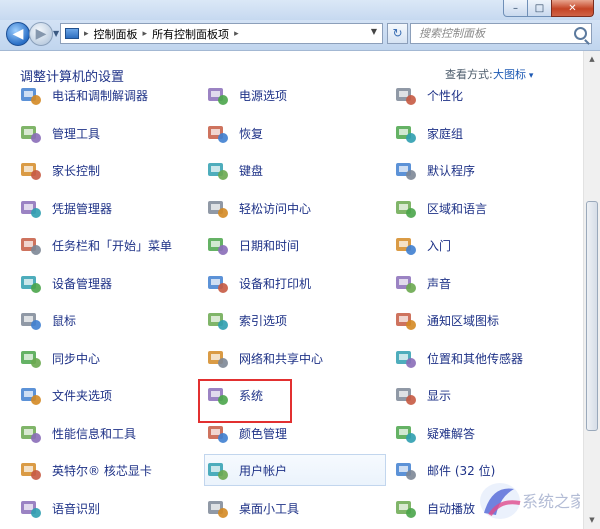 The height and width of the screenshot is (529, 600). What do you see at coordinates (72, 33) in the screenshot?
I see `control-panel-icon` at bounding box center [72, 33].